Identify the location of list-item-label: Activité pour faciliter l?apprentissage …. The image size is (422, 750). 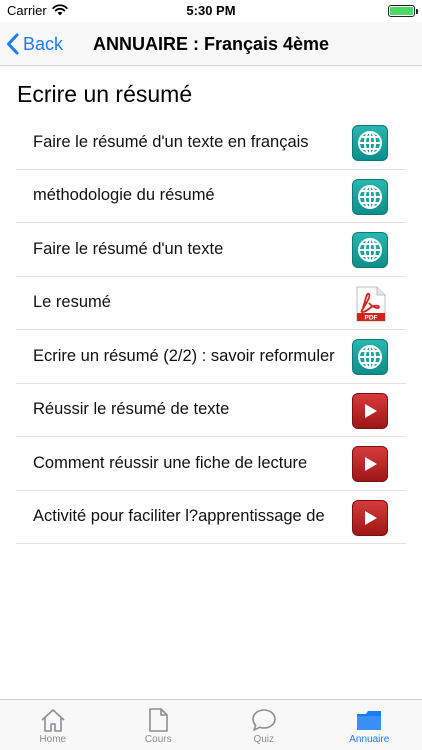
(179, 516).